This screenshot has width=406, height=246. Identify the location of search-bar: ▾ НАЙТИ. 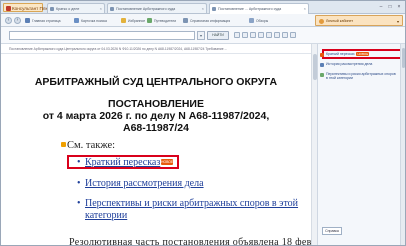
(203, 35).